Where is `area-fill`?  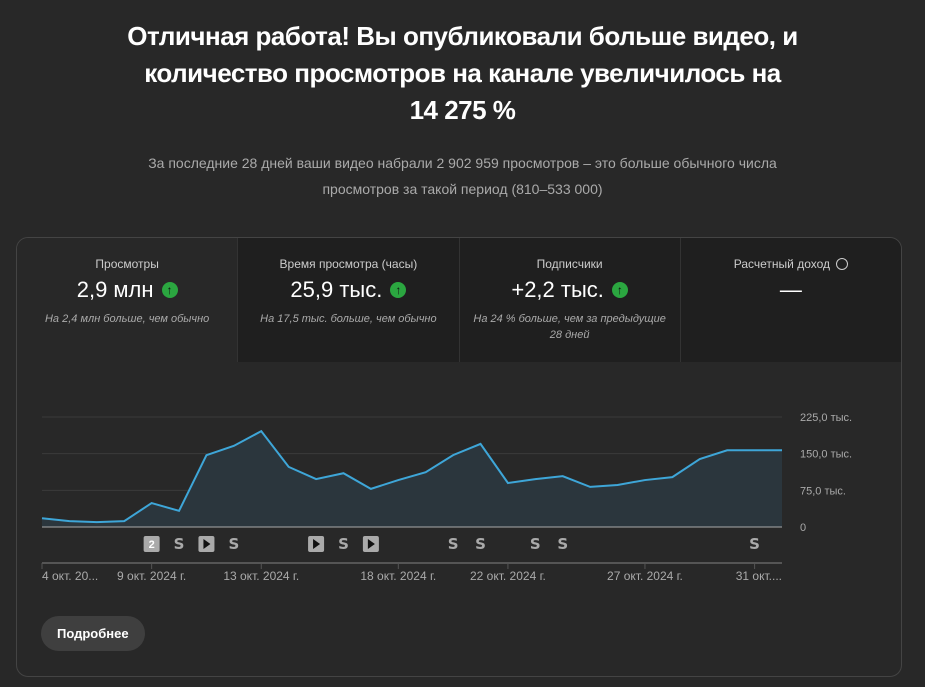 area-fill is located at coordinates (412, 479).